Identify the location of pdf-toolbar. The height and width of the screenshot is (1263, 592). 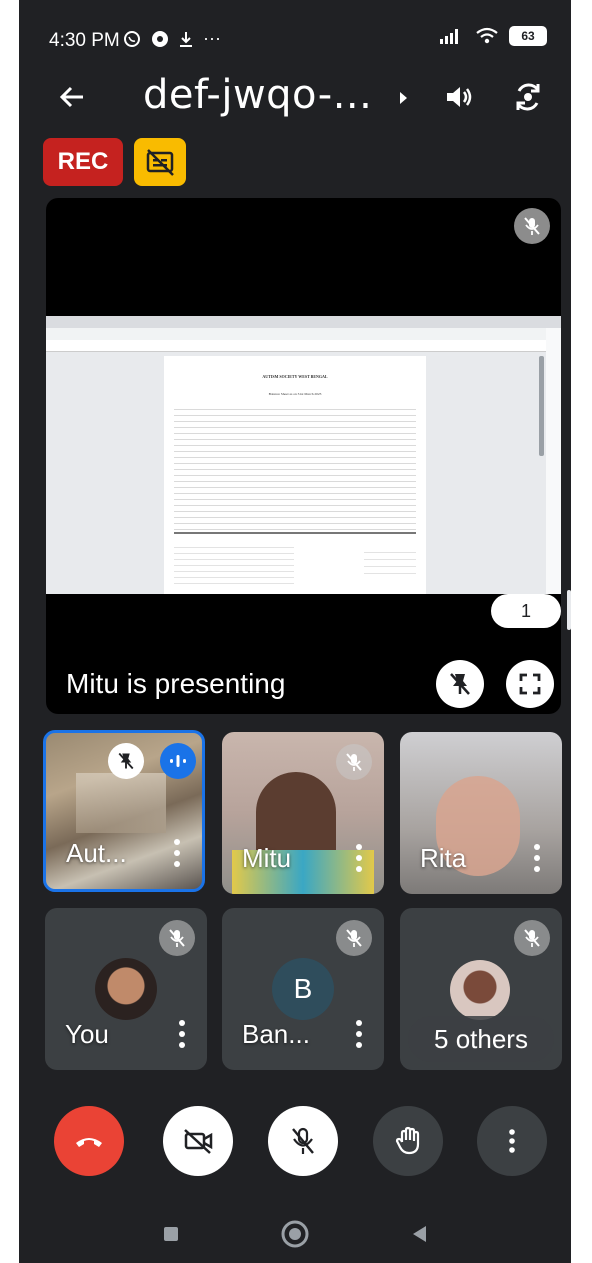
(296, 346).